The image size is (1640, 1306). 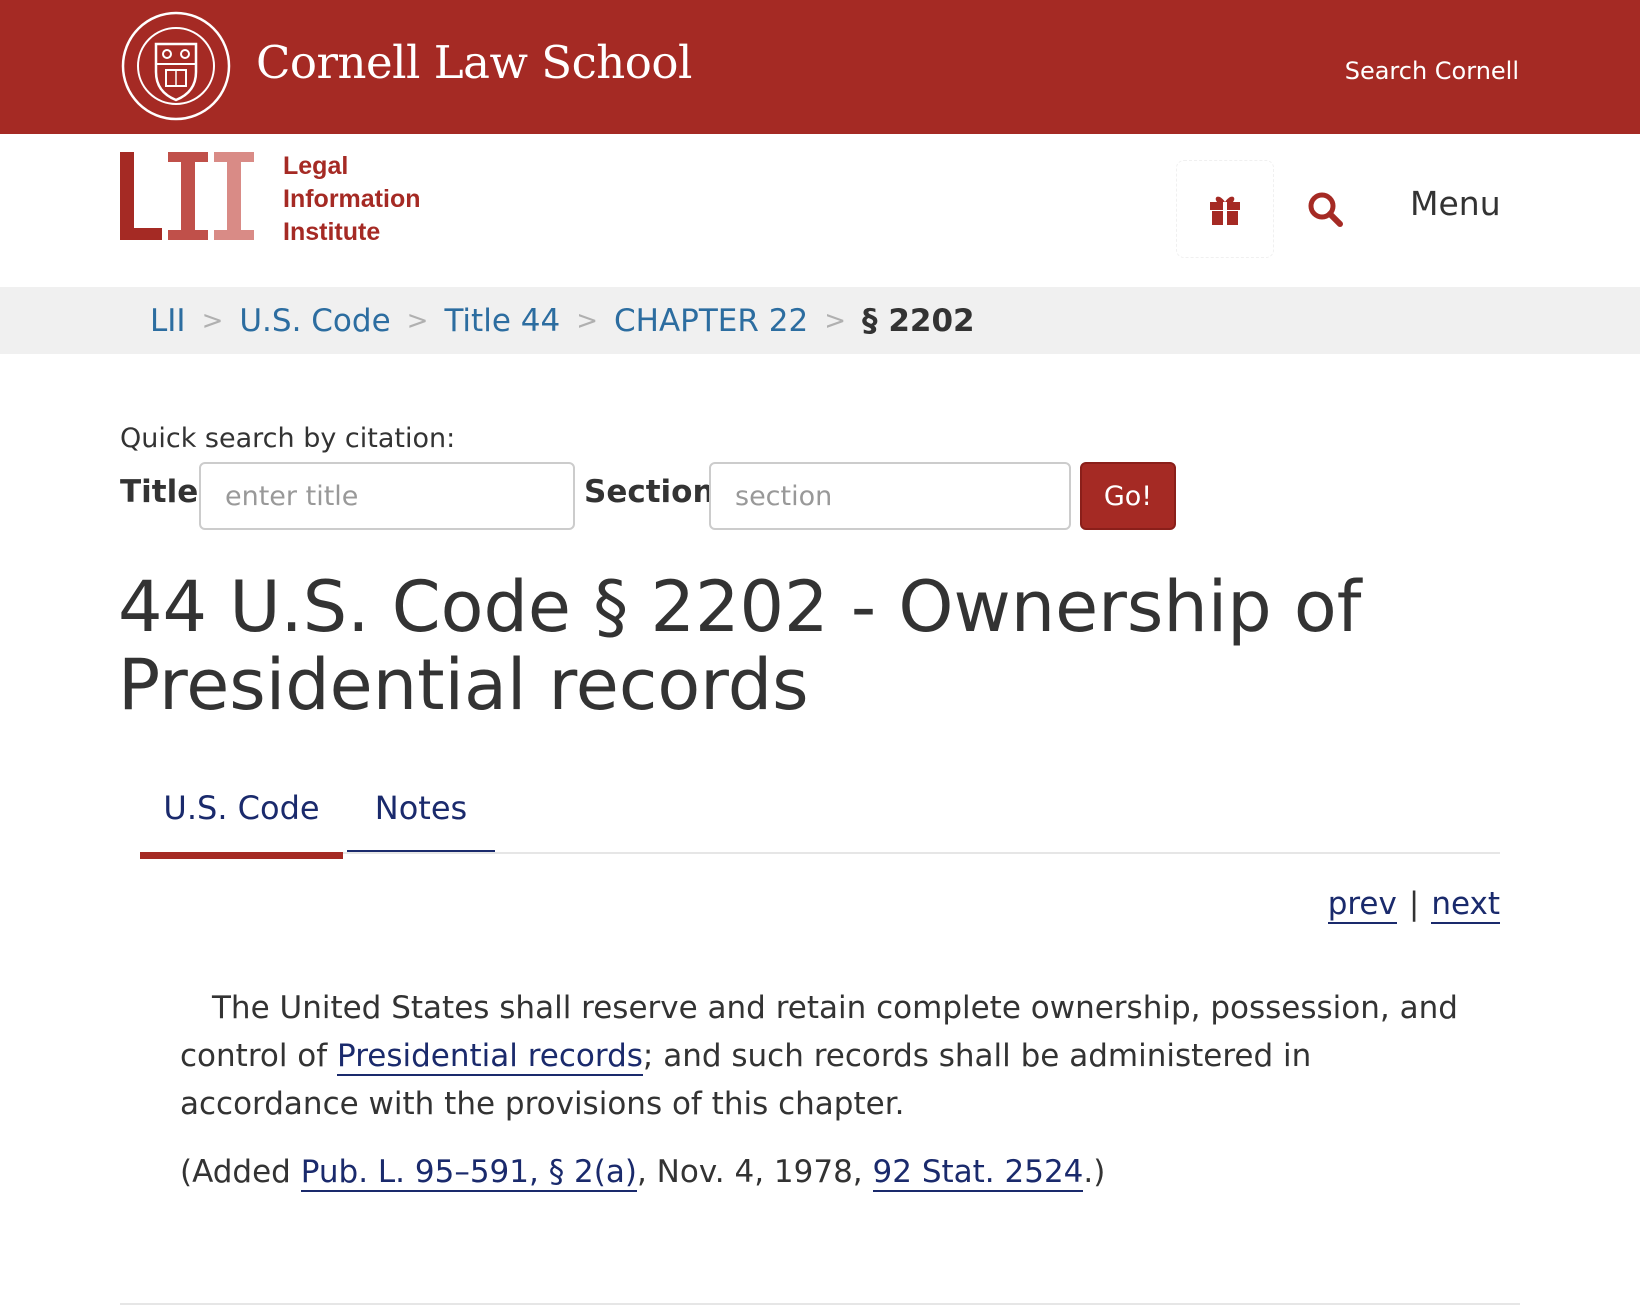 What do you see at coordinates (1455, 203) in the screenshot?
I see `menu-button: Menu` at bounding box center [1455, 203].